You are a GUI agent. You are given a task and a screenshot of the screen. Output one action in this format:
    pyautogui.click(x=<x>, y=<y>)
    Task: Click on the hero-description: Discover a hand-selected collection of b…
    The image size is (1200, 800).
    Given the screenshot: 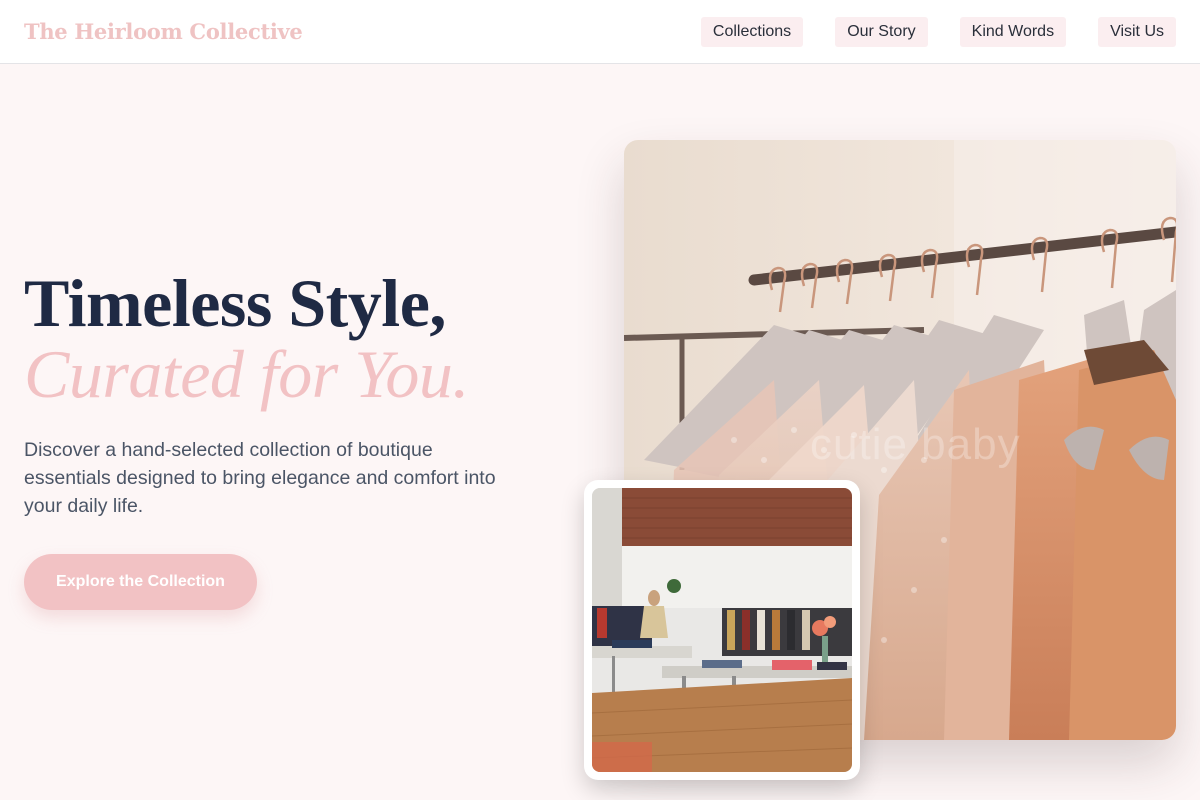 What is the action you would take?
    pyautogui.click(x=260, y=478)
    